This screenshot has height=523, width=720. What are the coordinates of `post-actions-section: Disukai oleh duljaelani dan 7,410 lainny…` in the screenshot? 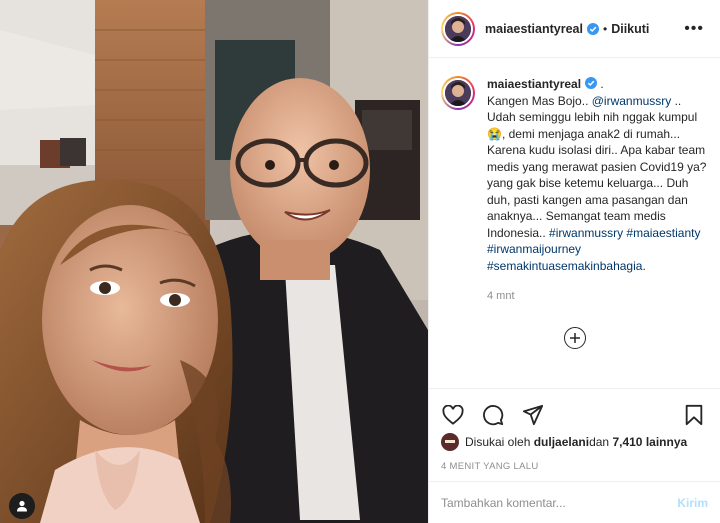 It's located at (574, 430).